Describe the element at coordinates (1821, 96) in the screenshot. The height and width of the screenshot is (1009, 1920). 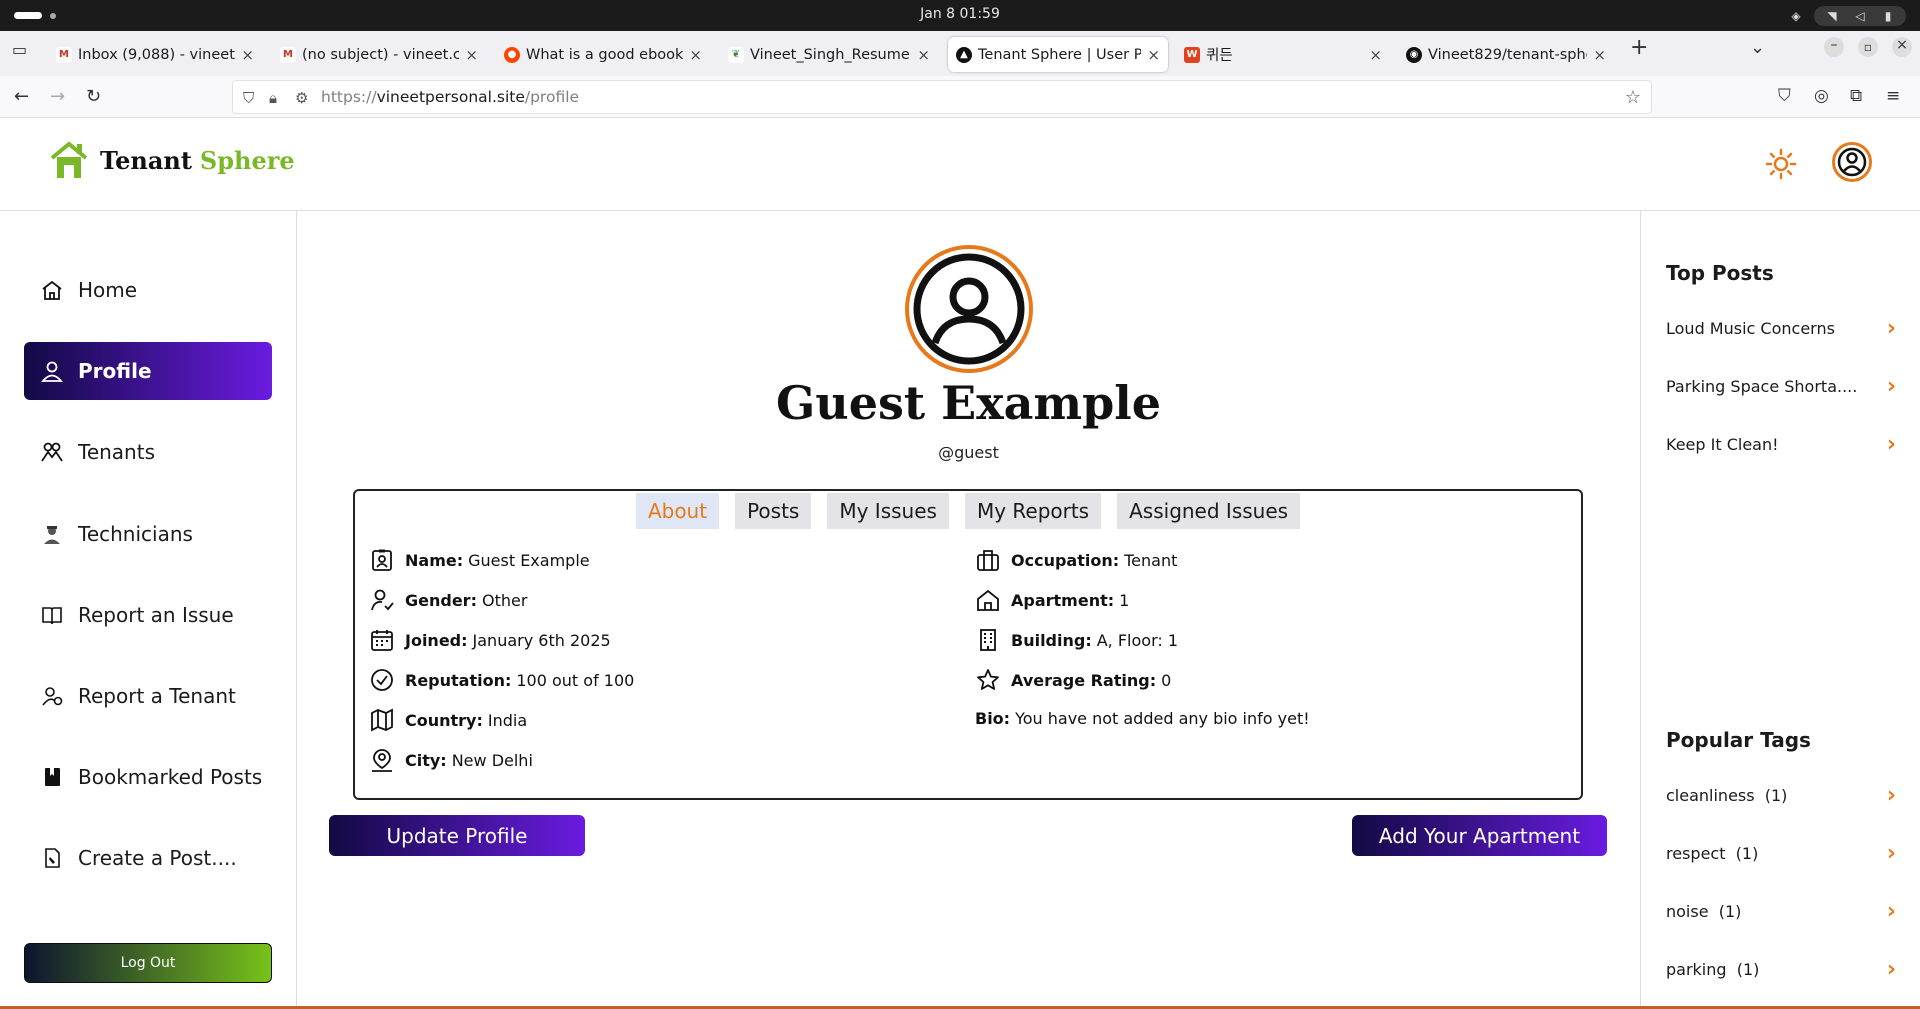
I see `account-icon: ◎` at that location.